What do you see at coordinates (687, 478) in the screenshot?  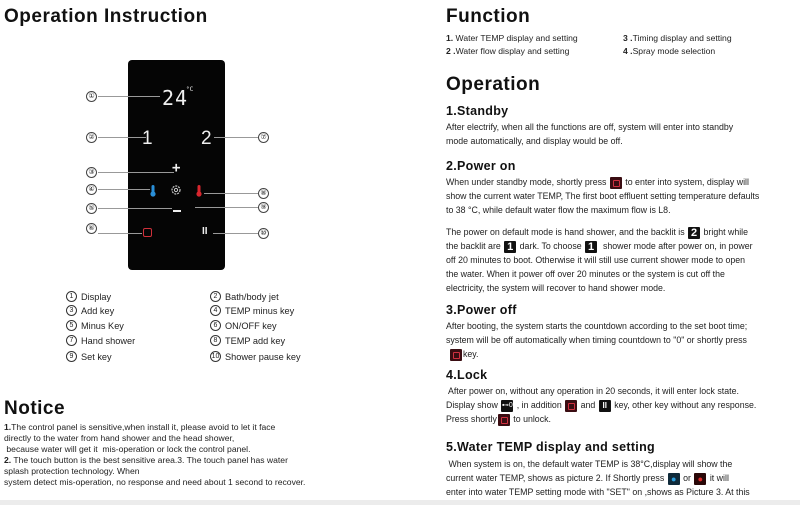 I see `text: or` at bounding box center [687, 478].